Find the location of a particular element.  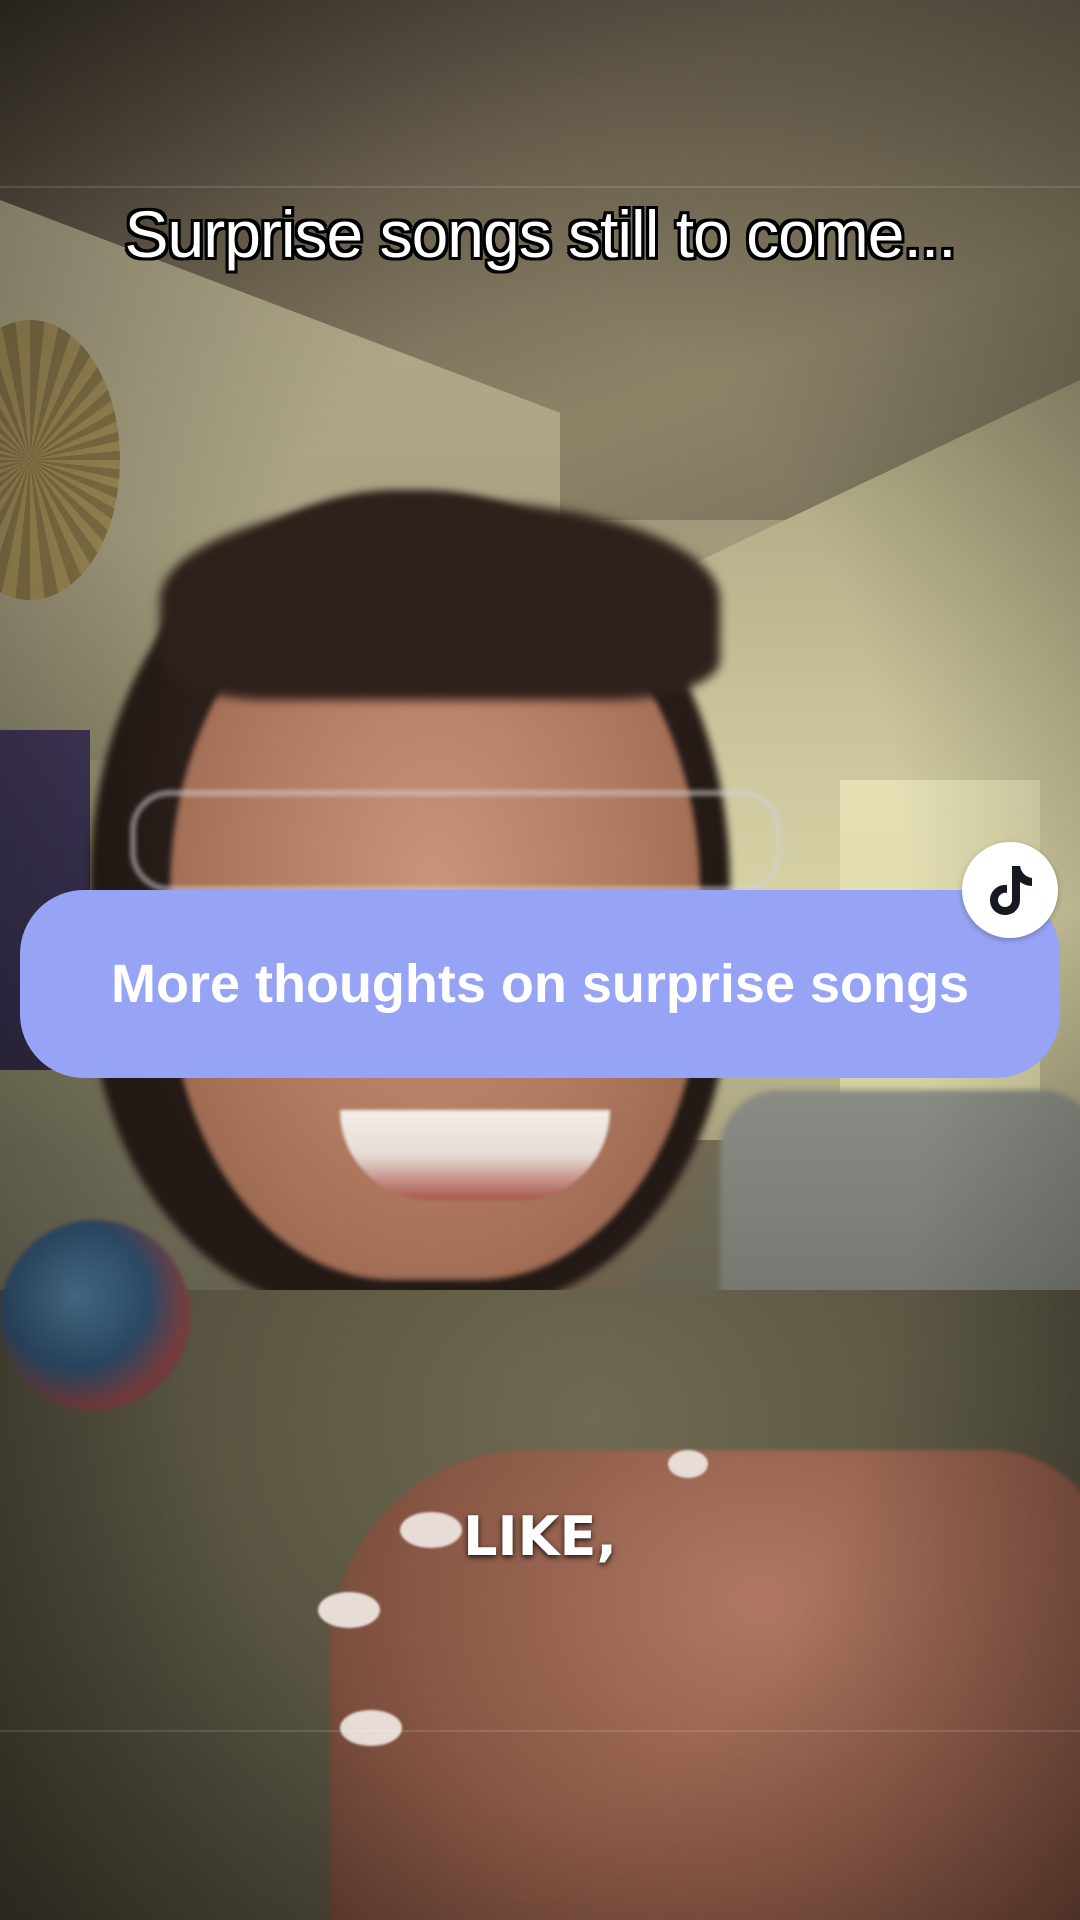

bangs is located at coordinates (440, 600).